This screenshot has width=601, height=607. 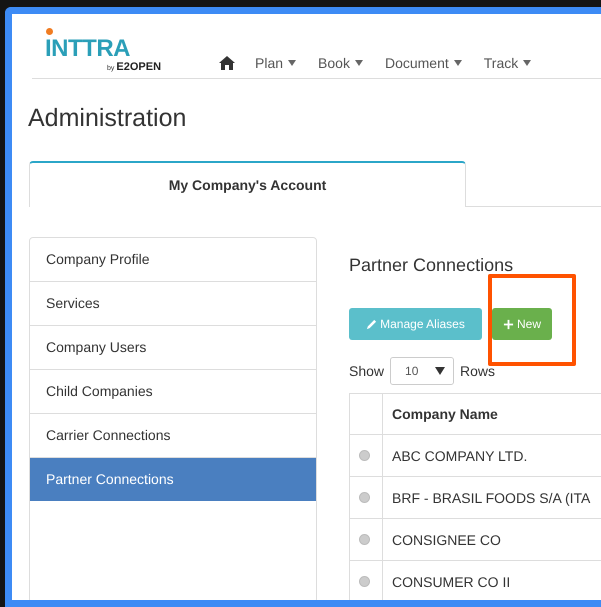 What do you see at coordinates (372, 324) in the screenshot?
I see `pencil-icon` at bounding box center [372, 324].